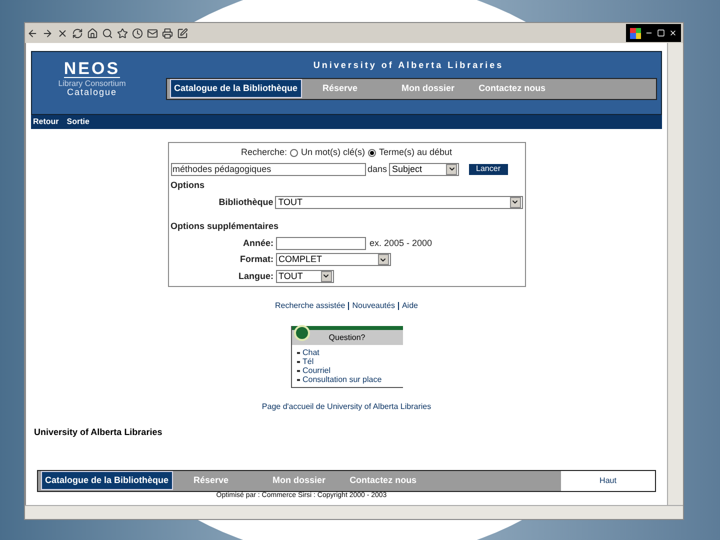  What do you see at coordinates (635, 33) in the screenshot?
I see `flag-icon` at bounding box center [635, 33].